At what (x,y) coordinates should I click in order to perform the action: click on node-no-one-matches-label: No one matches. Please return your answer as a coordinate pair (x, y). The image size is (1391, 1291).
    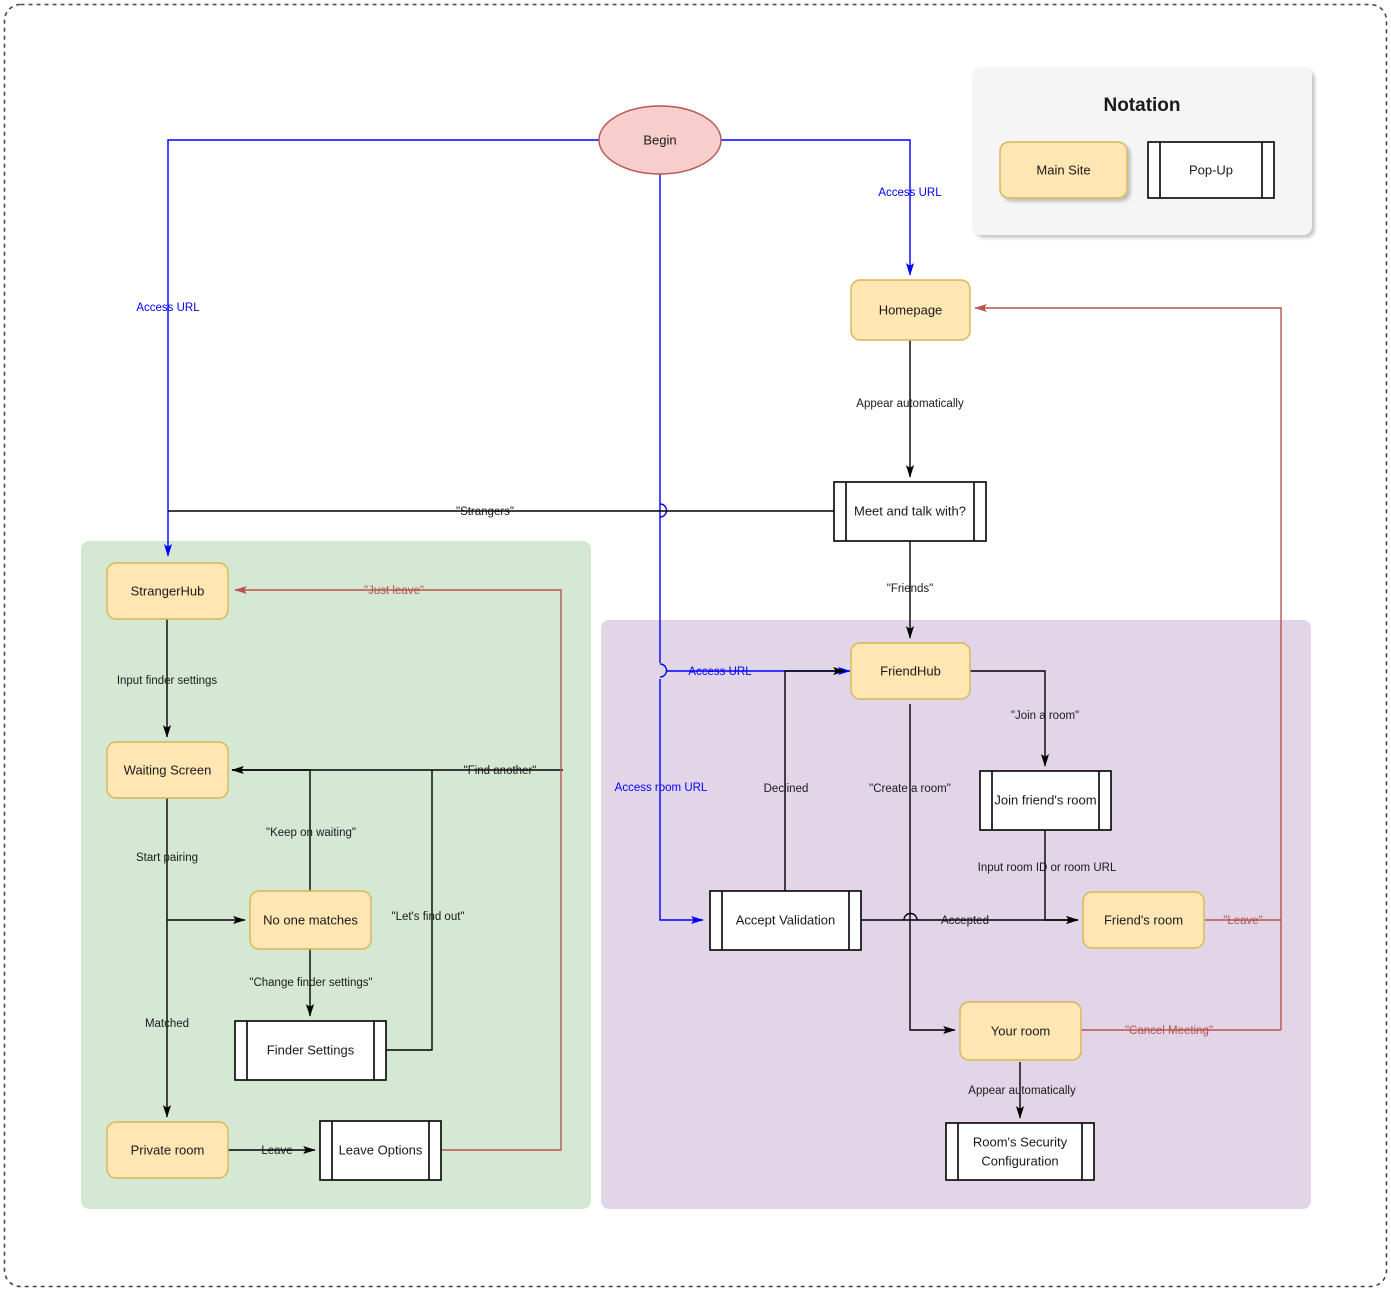
    Looking at the image, I should click on (310, 920).